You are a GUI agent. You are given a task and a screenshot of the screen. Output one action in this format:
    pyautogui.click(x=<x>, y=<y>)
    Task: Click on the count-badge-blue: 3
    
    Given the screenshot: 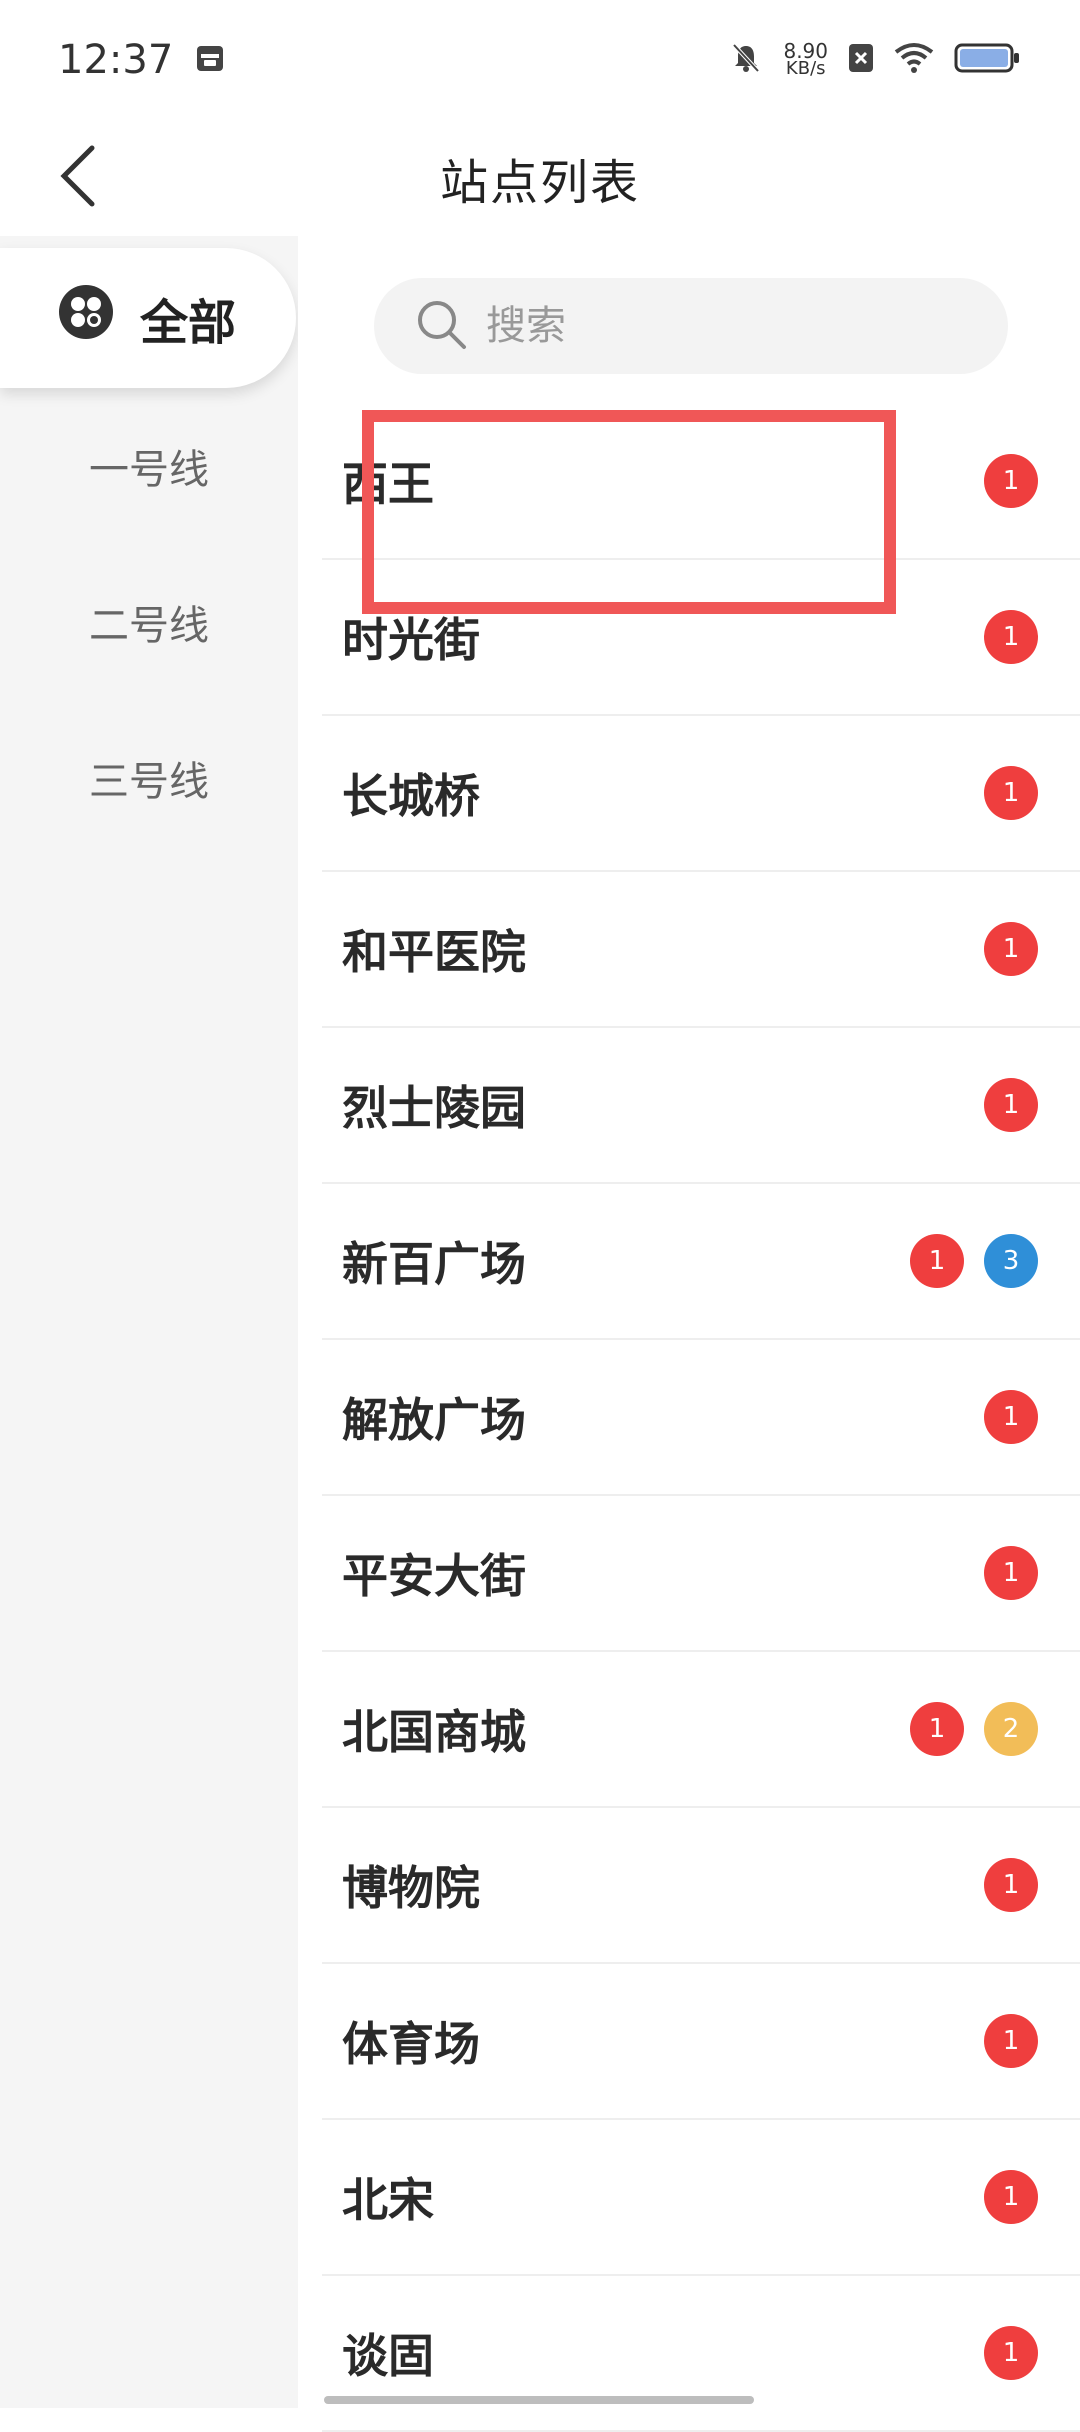 What is the action you would take?
    pyautogui.click(x=1011, y=1261)
    